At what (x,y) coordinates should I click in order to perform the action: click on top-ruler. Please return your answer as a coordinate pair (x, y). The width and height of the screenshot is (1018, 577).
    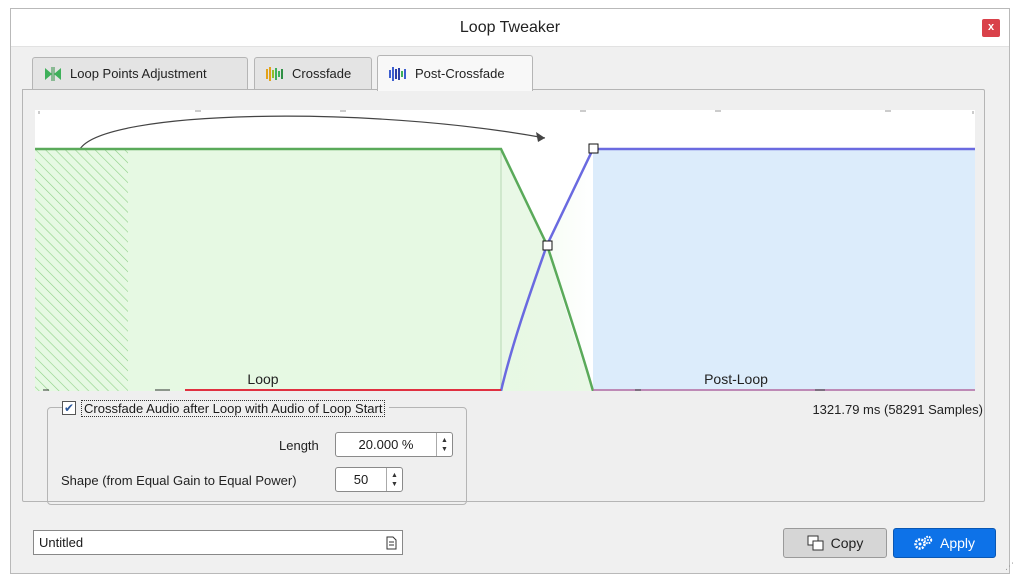
    Looking at the image, I should click on (506, 112).